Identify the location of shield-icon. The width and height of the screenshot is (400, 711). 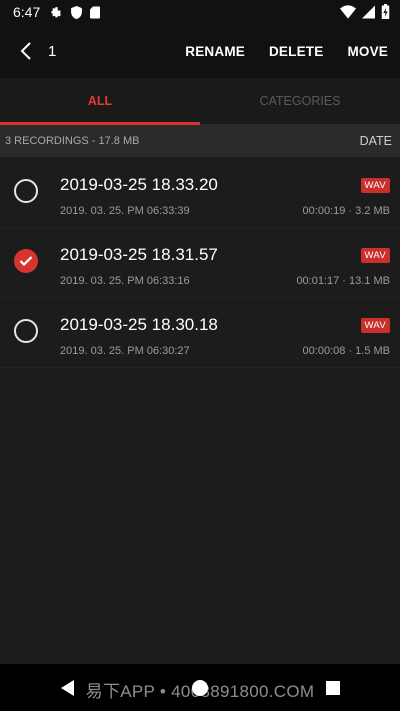
(77, 12).